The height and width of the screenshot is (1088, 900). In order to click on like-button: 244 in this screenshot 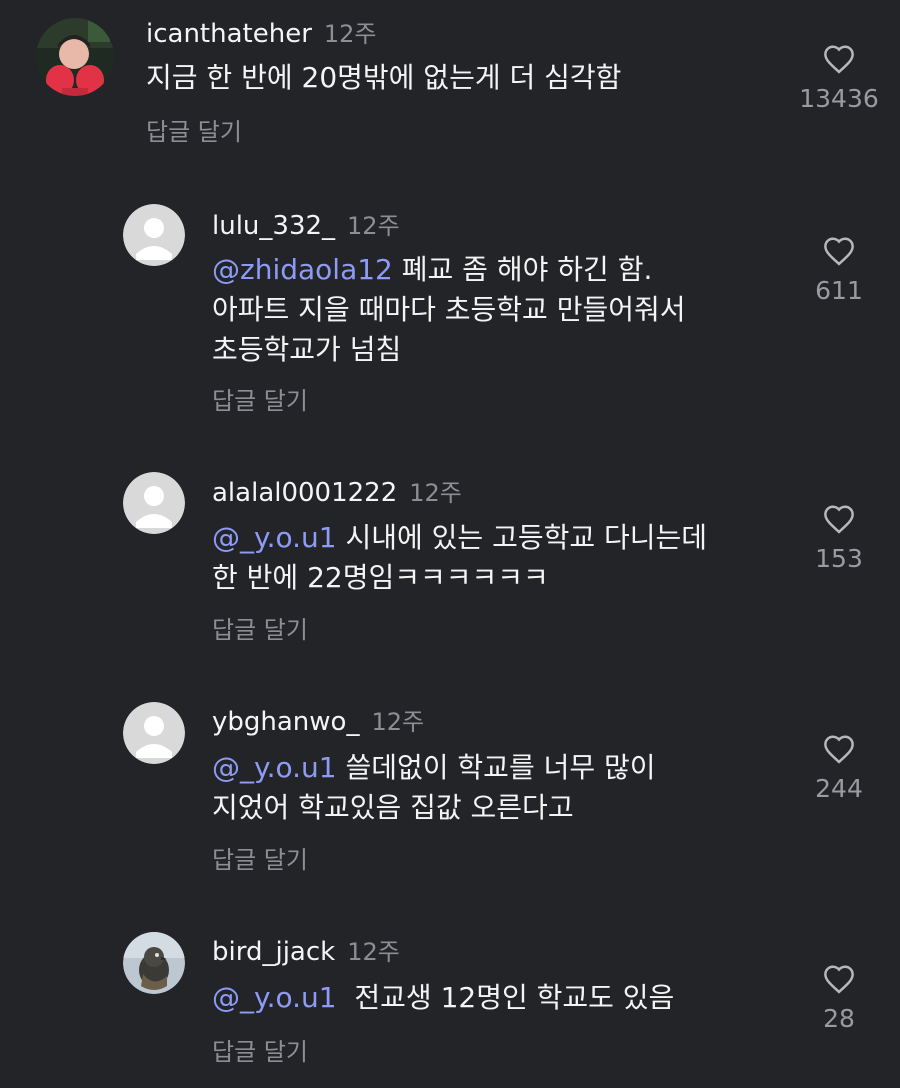, I will do `click(839, 768)`.